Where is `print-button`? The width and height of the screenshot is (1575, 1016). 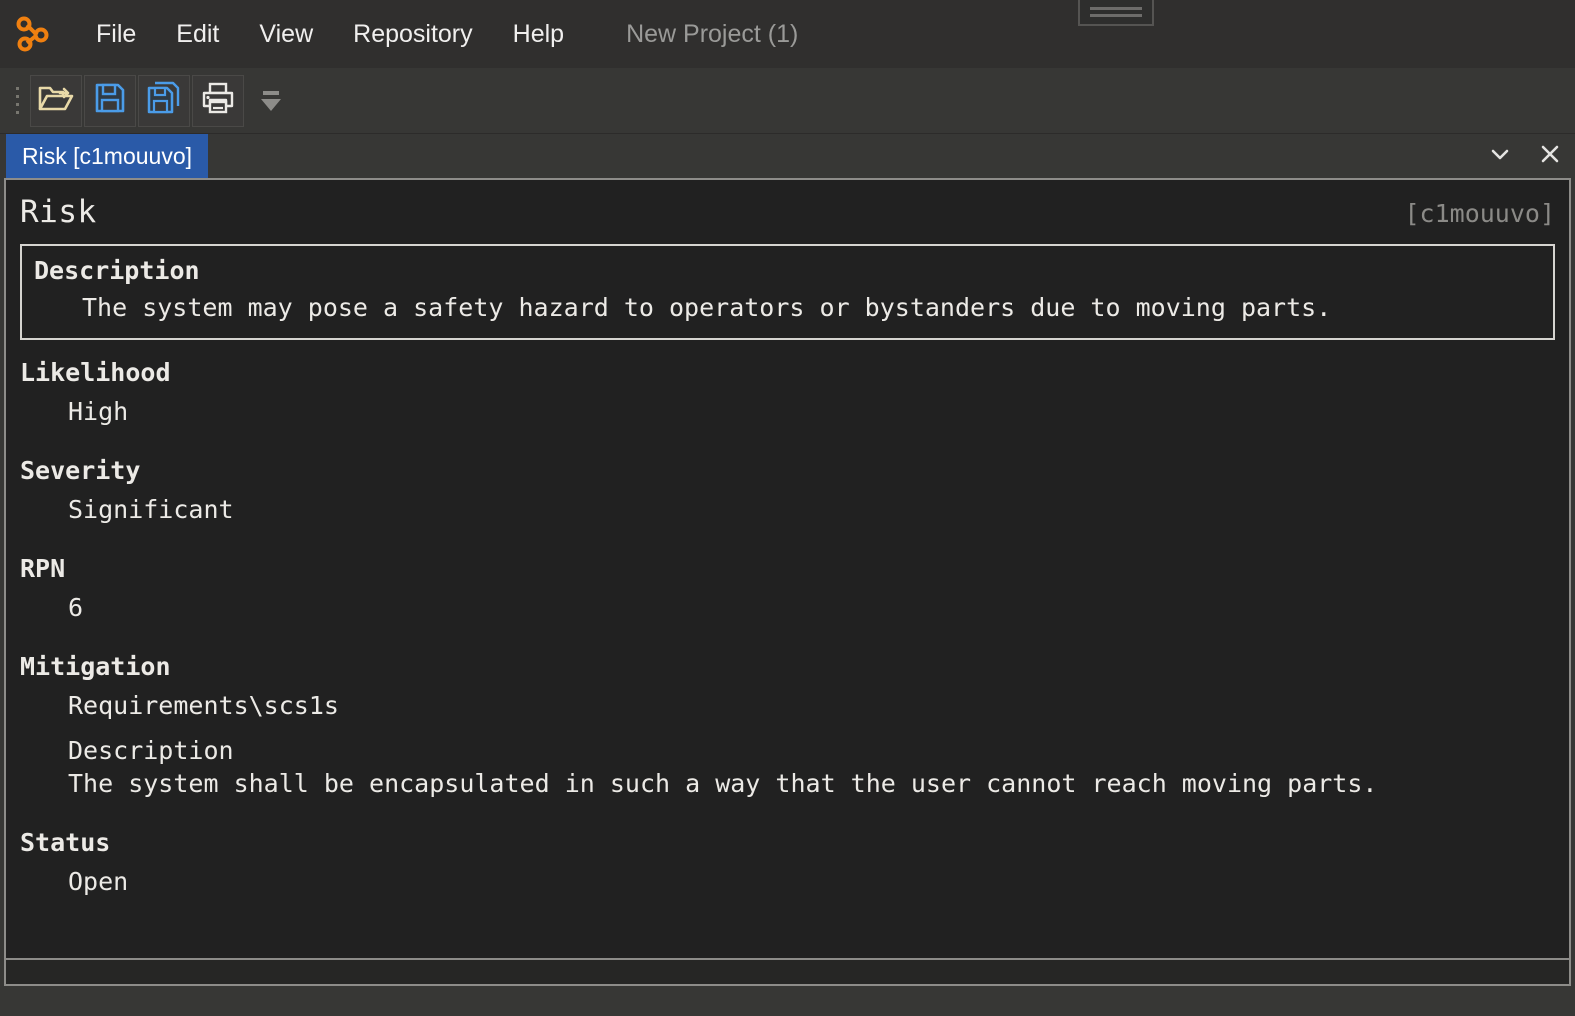 print-button is located at coordinates (218, 100).